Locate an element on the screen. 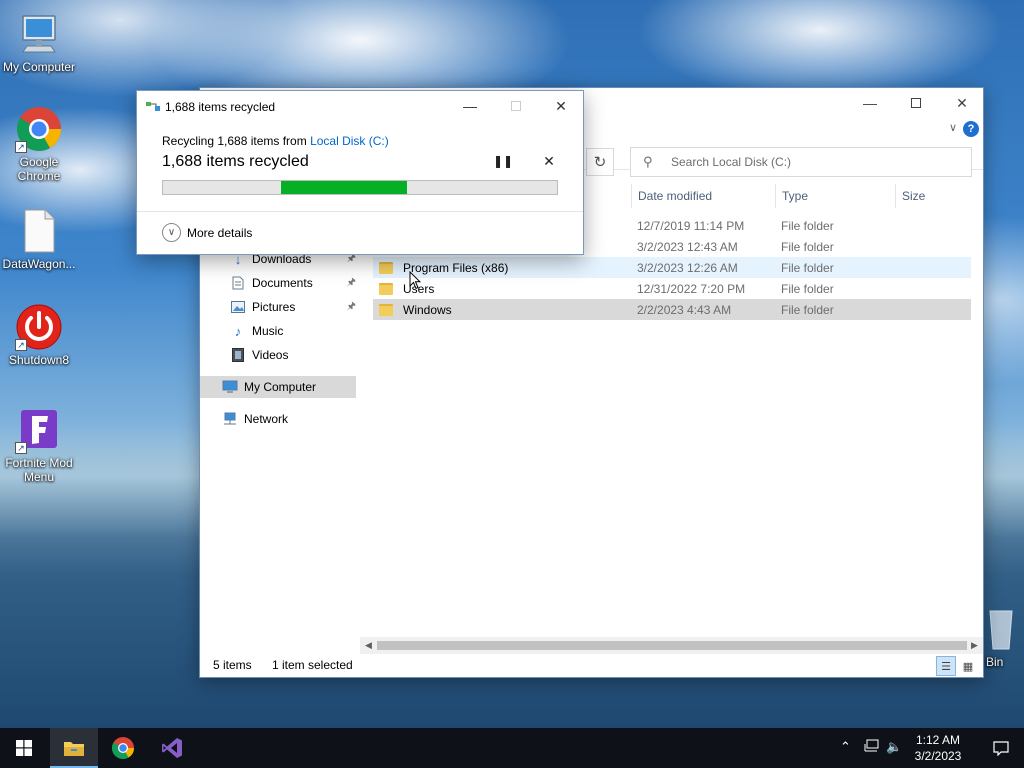  taskbar-chrome-button is located at coordinates (123, 748).